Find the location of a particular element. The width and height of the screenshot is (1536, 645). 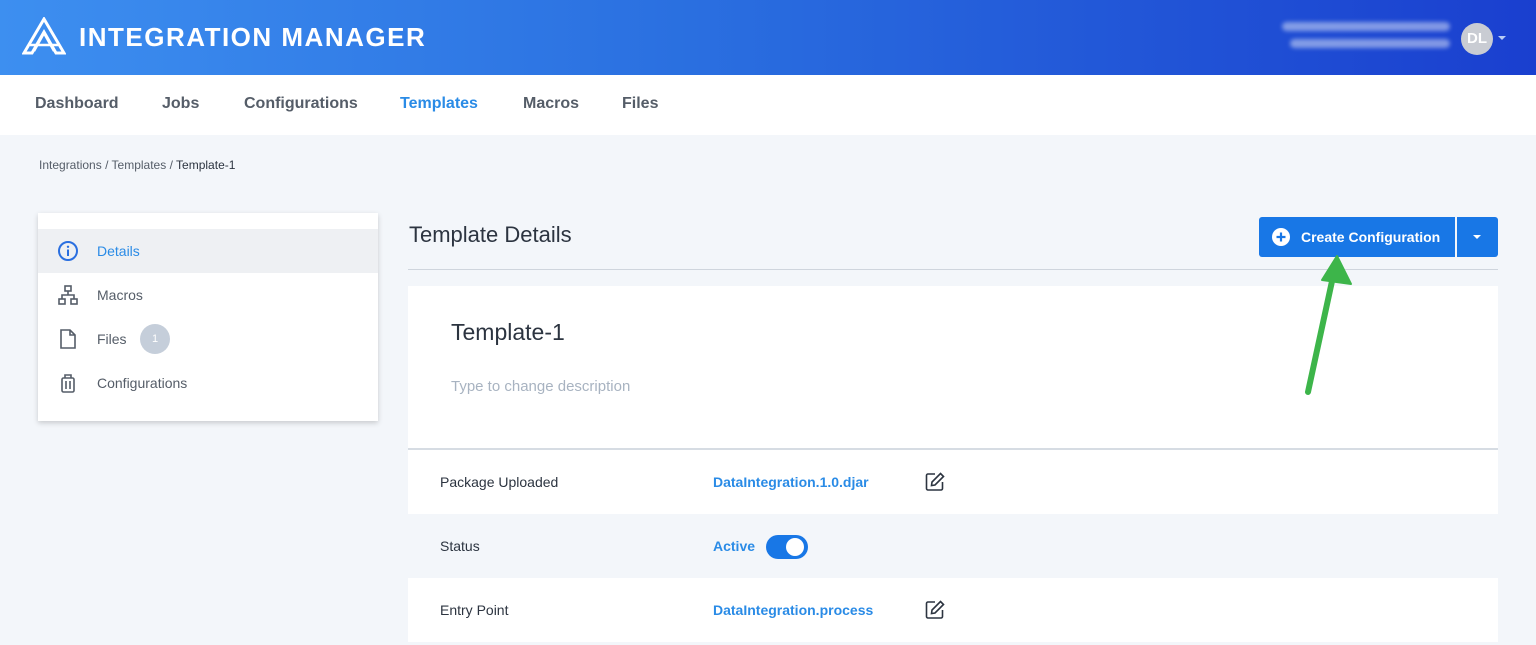

nav-jobs: Jobs is located at coordinates (180, 104).